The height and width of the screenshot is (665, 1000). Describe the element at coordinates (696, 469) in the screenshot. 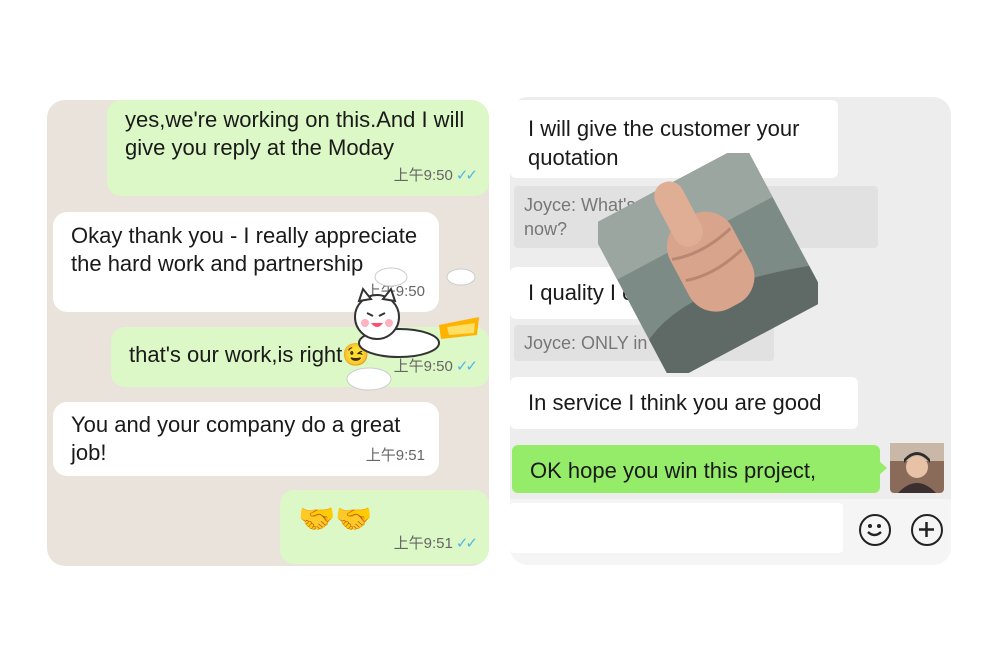

I see `message-bubble-outgoing: OK hope you win this project,` at that location.